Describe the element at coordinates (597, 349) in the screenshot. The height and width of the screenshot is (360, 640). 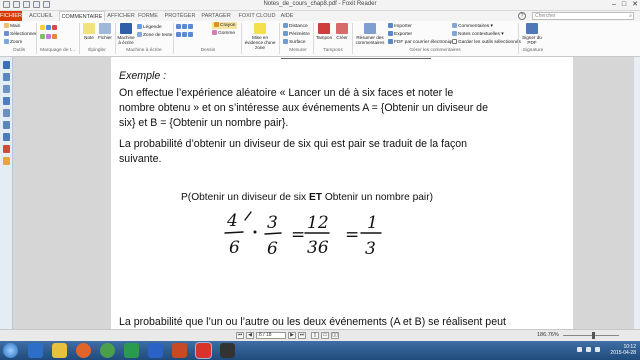
I see `volume-icon` at that location.